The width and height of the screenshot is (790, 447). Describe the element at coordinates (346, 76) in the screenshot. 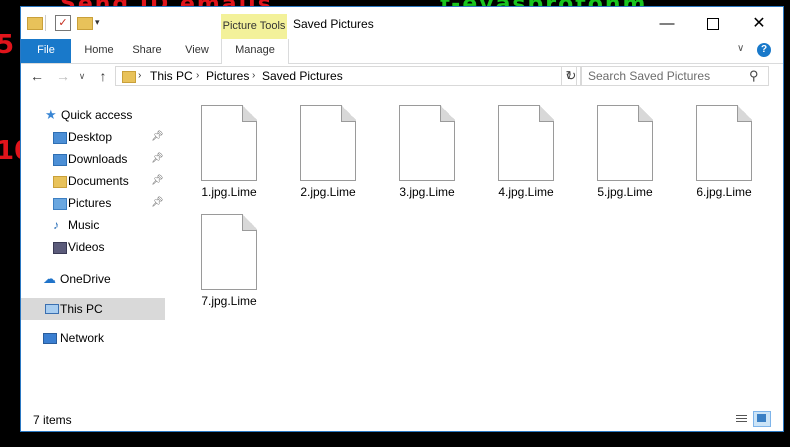

I see `address-bar: › This PC › Pictures › Saved Pictures ∨` at that location.